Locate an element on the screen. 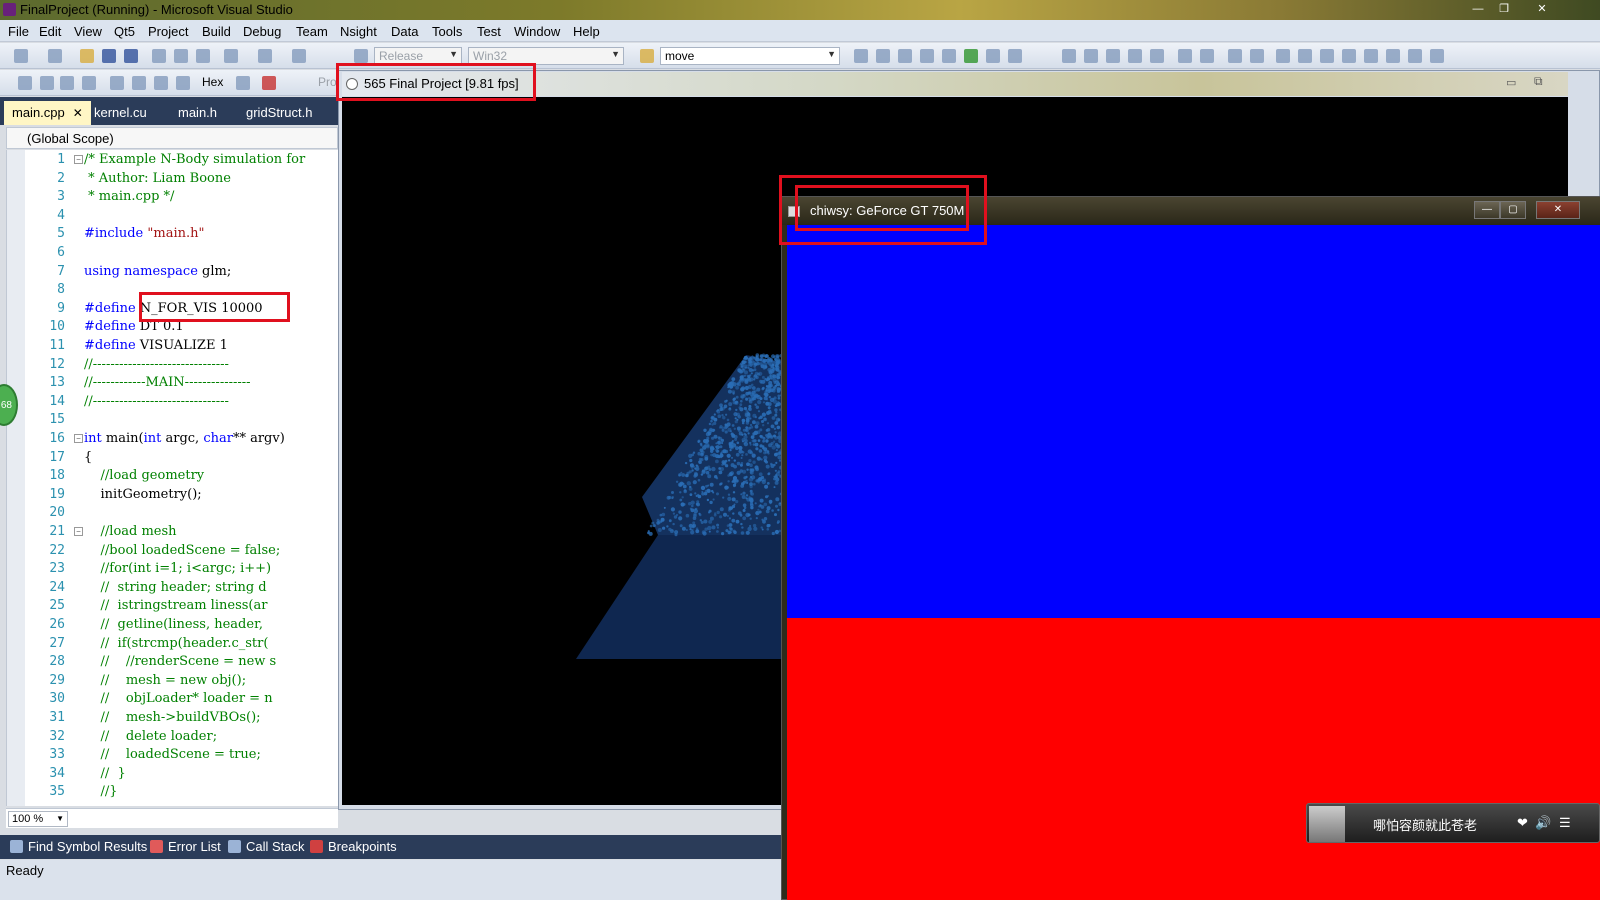 This screenshot has height=900, width=1600. add-item-icon is located at coordinates (55, 56).